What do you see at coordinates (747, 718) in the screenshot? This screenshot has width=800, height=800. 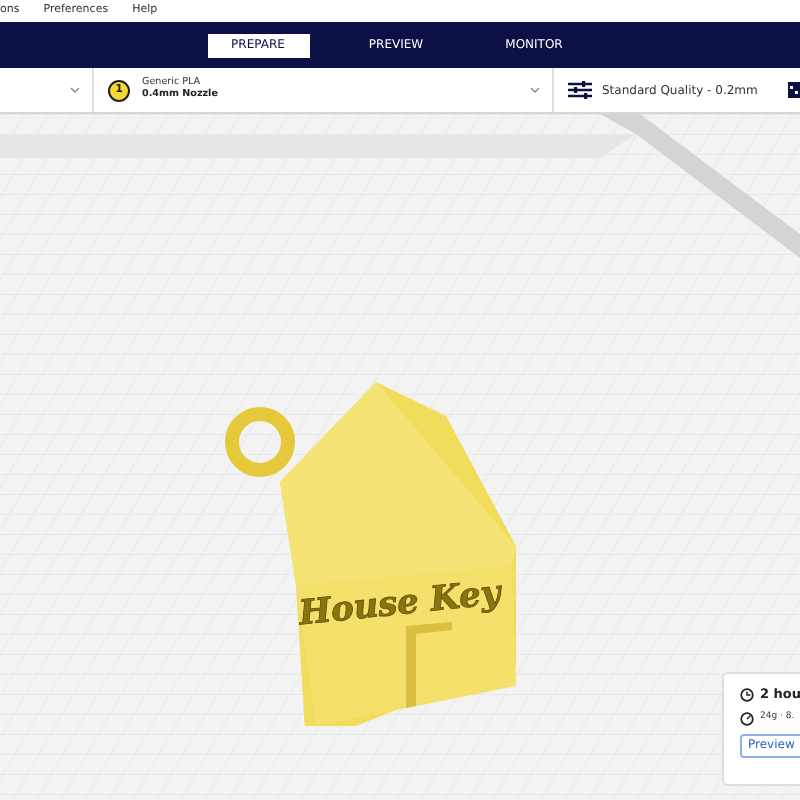 I see `gauge-icon` at bounding box center [747, 718].